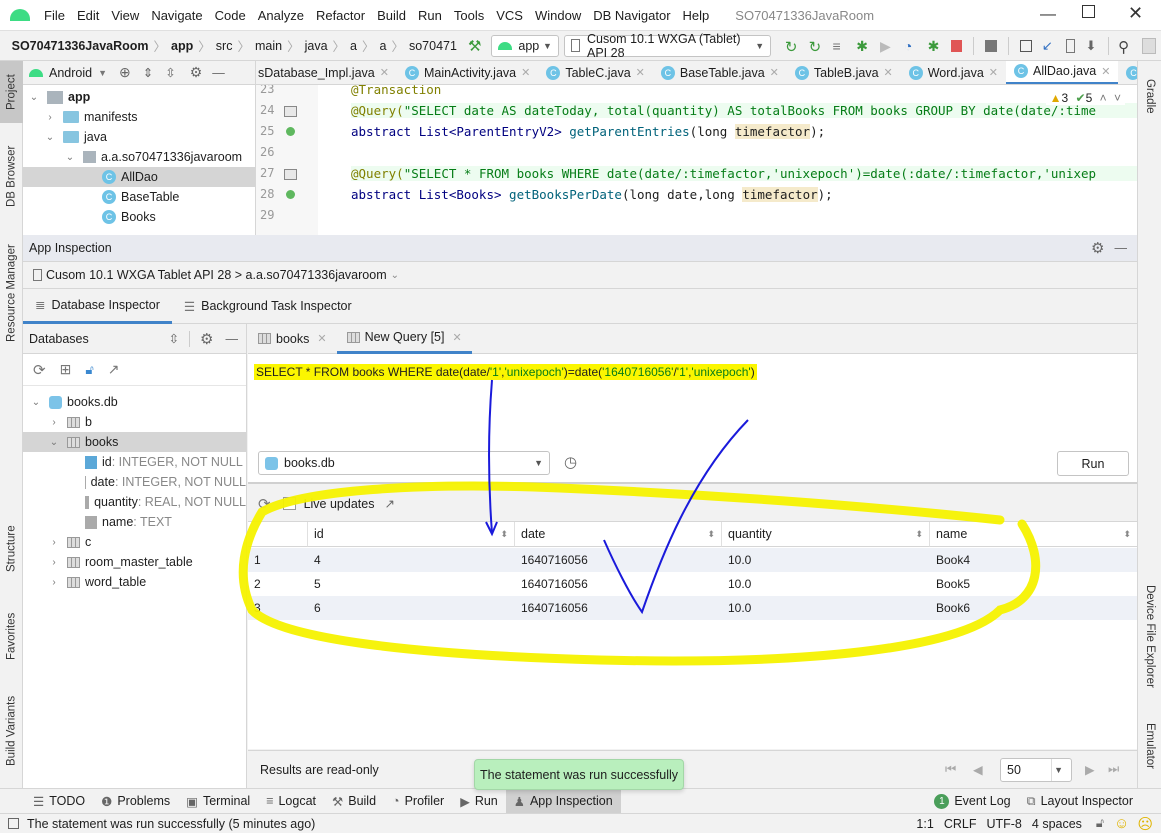 The image size is (1161, 833). Describe the element at coordinates (960, 824) in the screenshot. I see `line-separator: CRLF` at that location.